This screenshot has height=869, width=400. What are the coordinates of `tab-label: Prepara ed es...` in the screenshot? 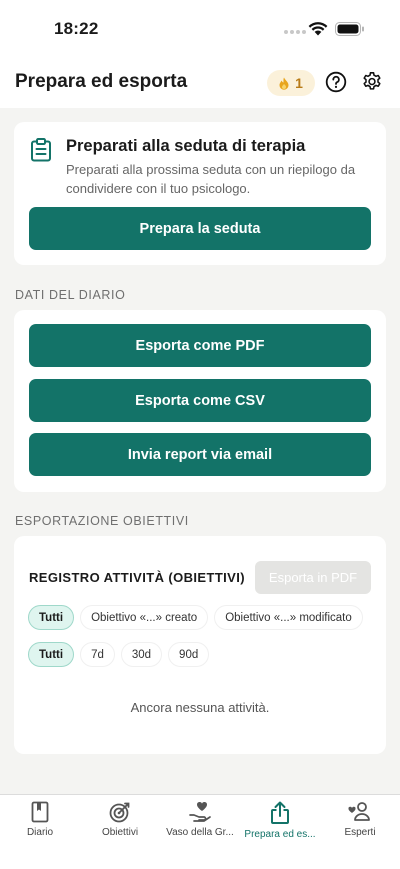 It's located at (280, 834).